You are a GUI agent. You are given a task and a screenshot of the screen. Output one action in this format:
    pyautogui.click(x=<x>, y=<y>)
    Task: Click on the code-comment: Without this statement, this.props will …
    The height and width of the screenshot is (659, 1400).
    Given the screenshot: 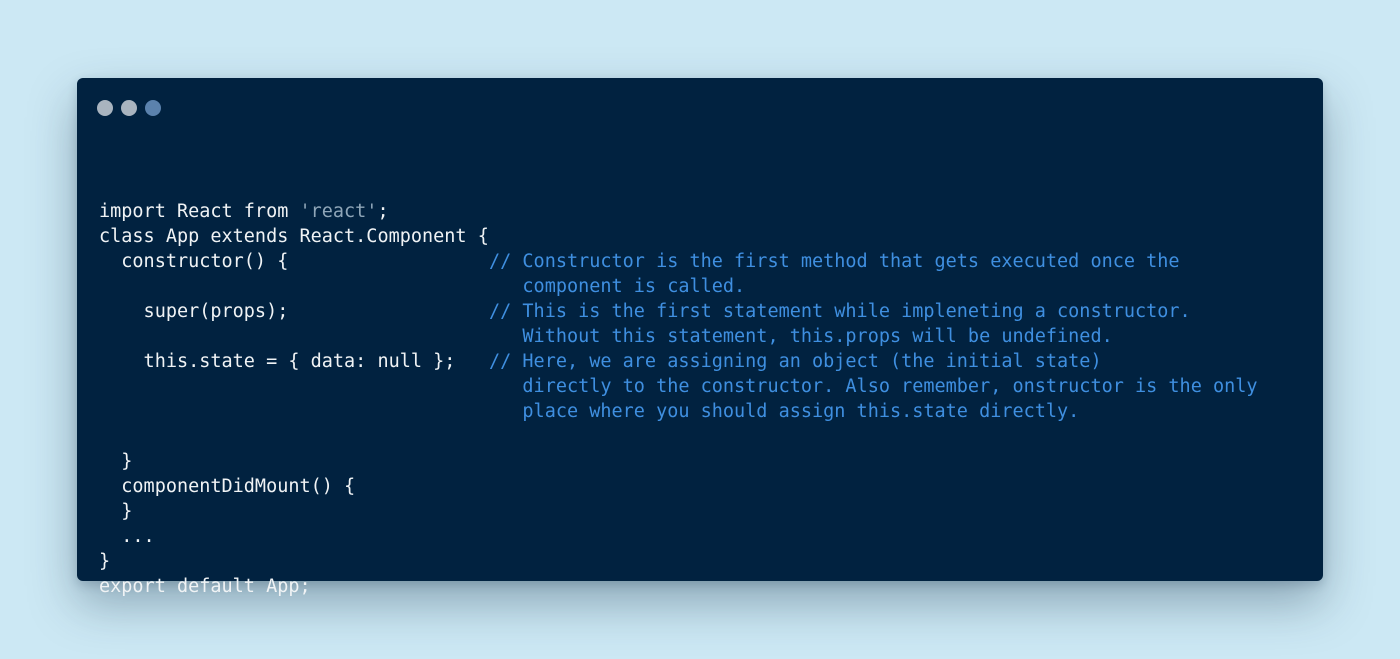 What is the action you would take?
    pyautogui.click(x=801, y=336)
    